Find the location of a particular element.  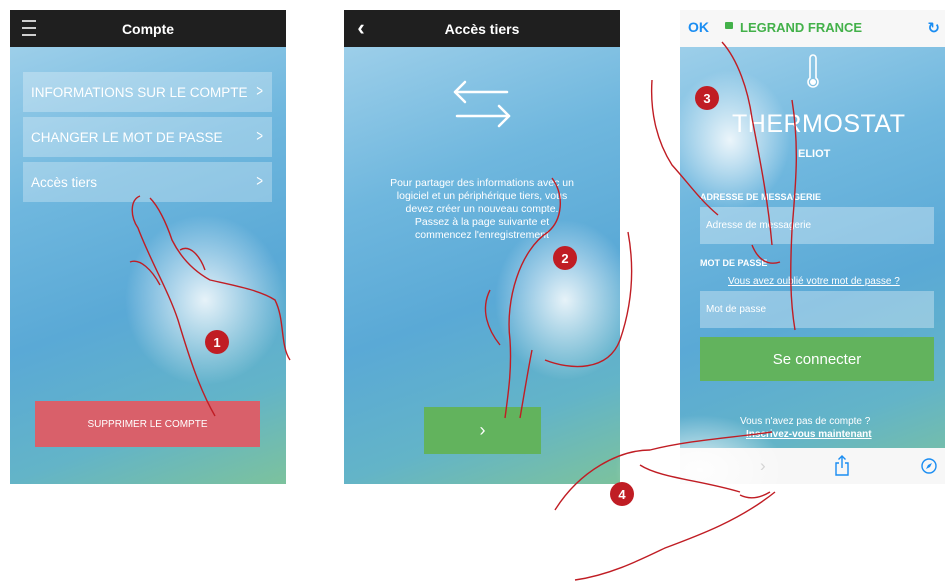

step-badge-2: 2 is located at coordinates (565, 258).